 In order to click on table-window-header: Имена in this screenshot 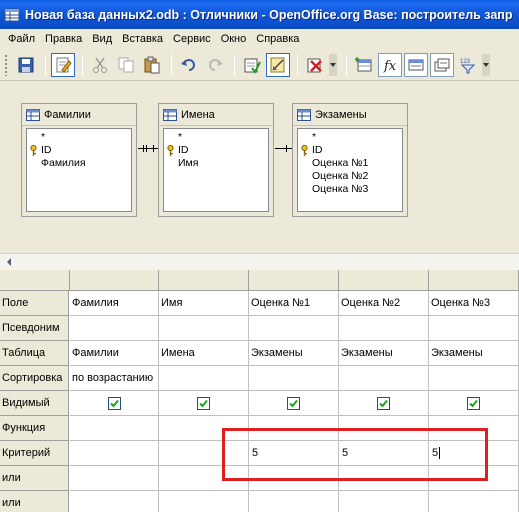, I will do `click(216, 115)`.